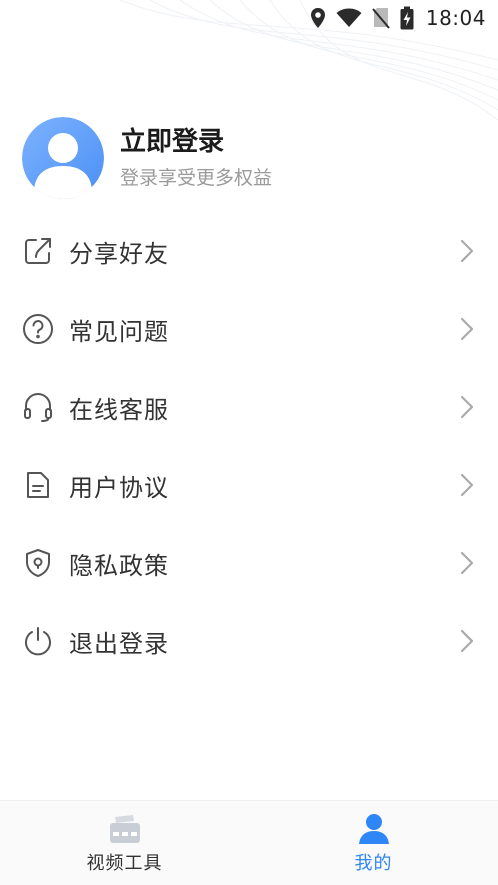 This screenshot has width=498, height=885. What do you see at coordinates (398, 18) in the screenshot?
I see `status-icons: 18:04` at bounding box center [398, 18].